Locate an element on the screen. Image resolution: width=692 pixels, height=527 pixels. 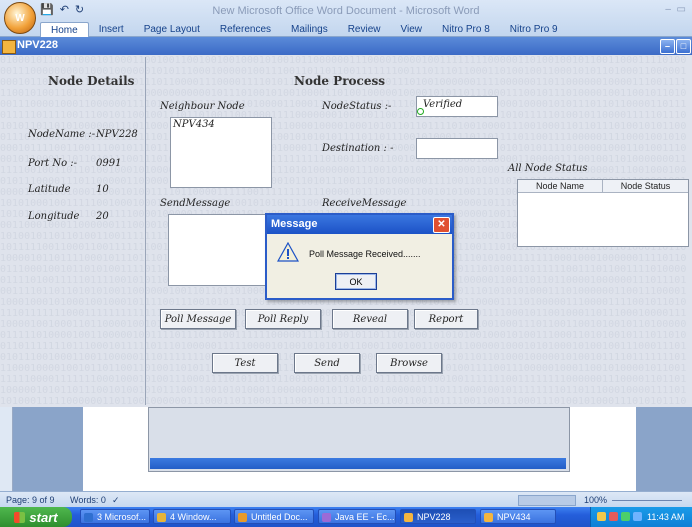
ribbon-tab-page-layout: Page Layout is located at coordinates (172, 29).